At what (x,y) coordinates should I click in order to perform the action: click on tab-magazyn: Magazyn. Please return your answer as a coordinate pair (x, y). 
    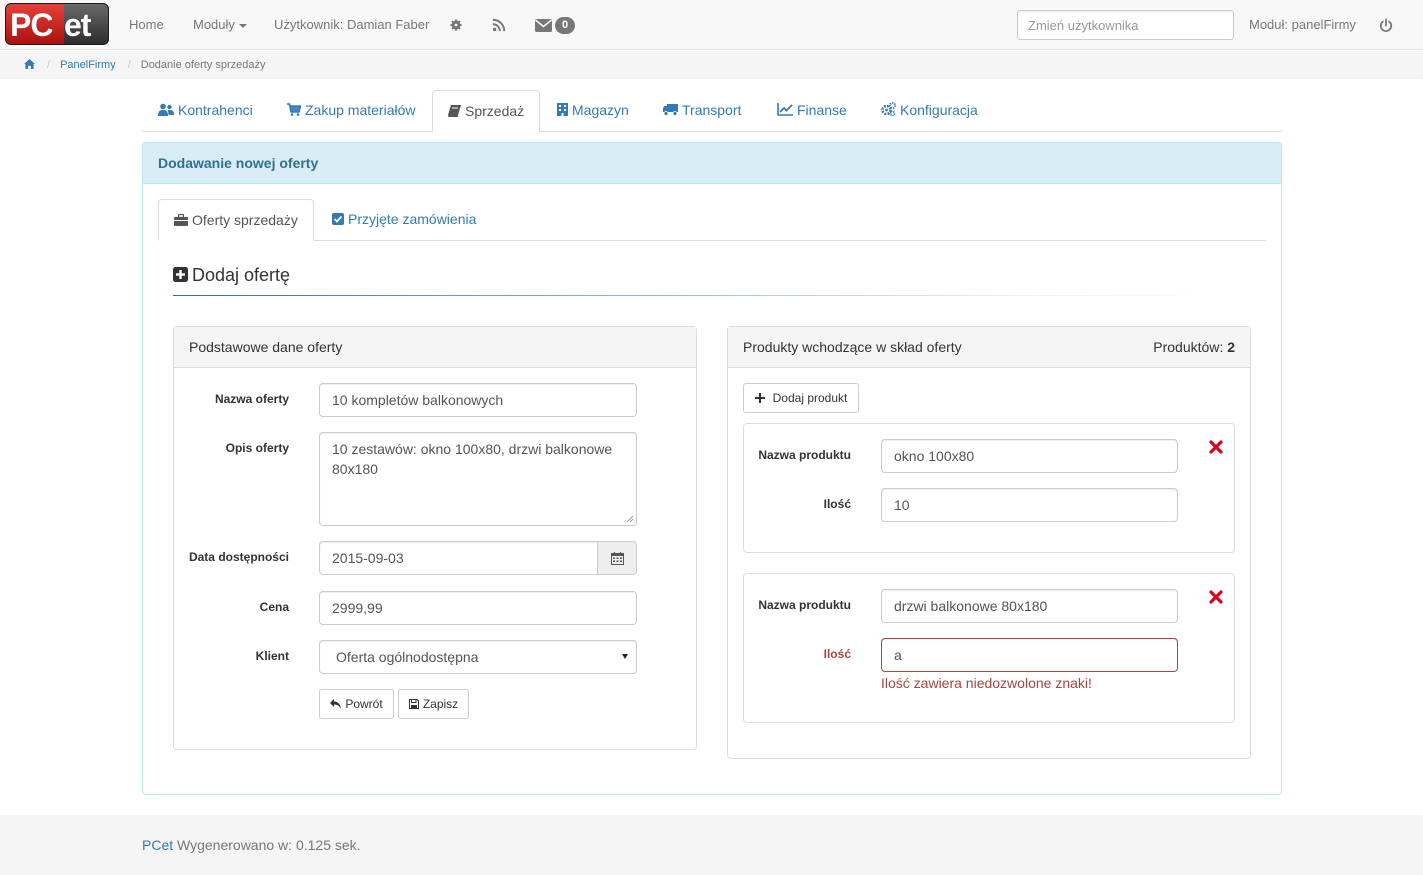
    Looking at the image, I should click on (593, 111).